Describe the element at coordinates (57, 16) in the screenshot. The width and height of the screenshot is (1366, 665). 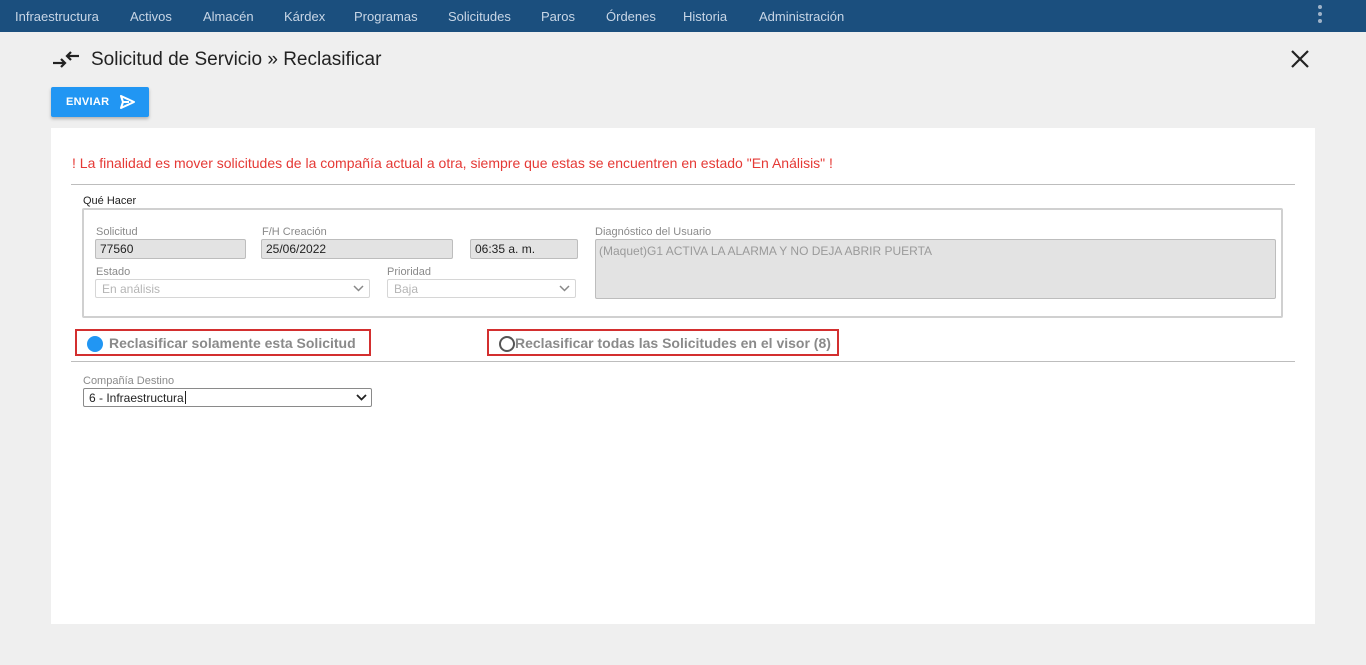
I see `nav-item-infraestructura: Infraestructura` at that location.